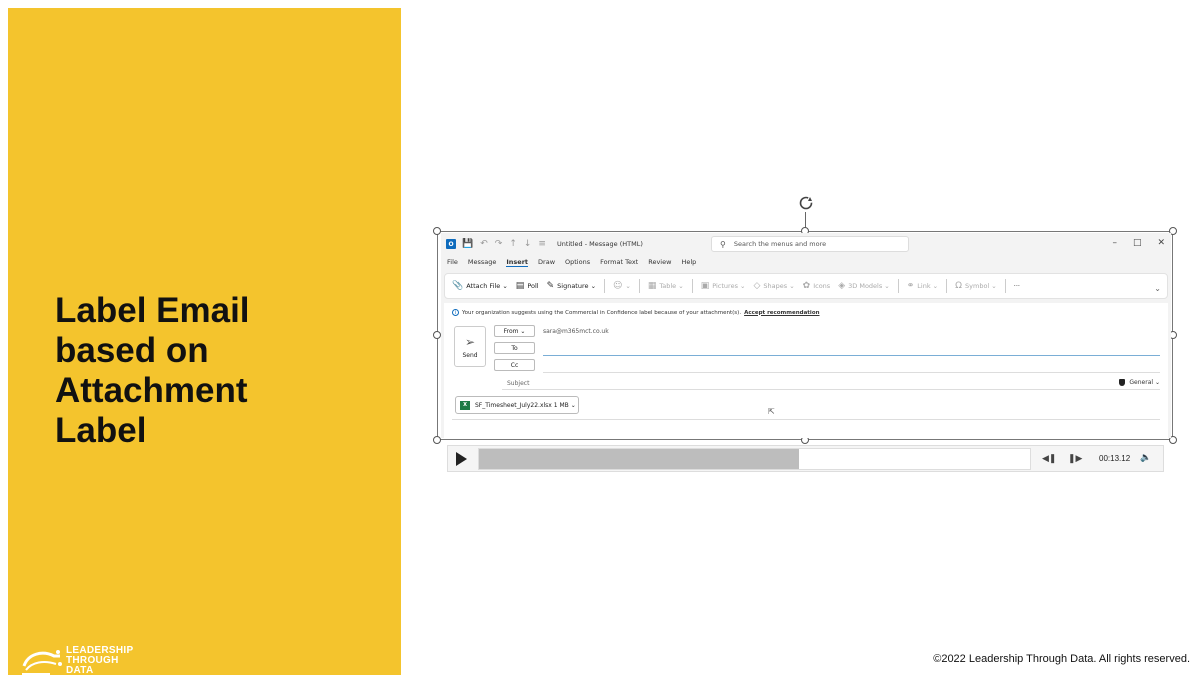  I want to click on symbol-button: Ω Symbol ⌄, so click(976, 286).